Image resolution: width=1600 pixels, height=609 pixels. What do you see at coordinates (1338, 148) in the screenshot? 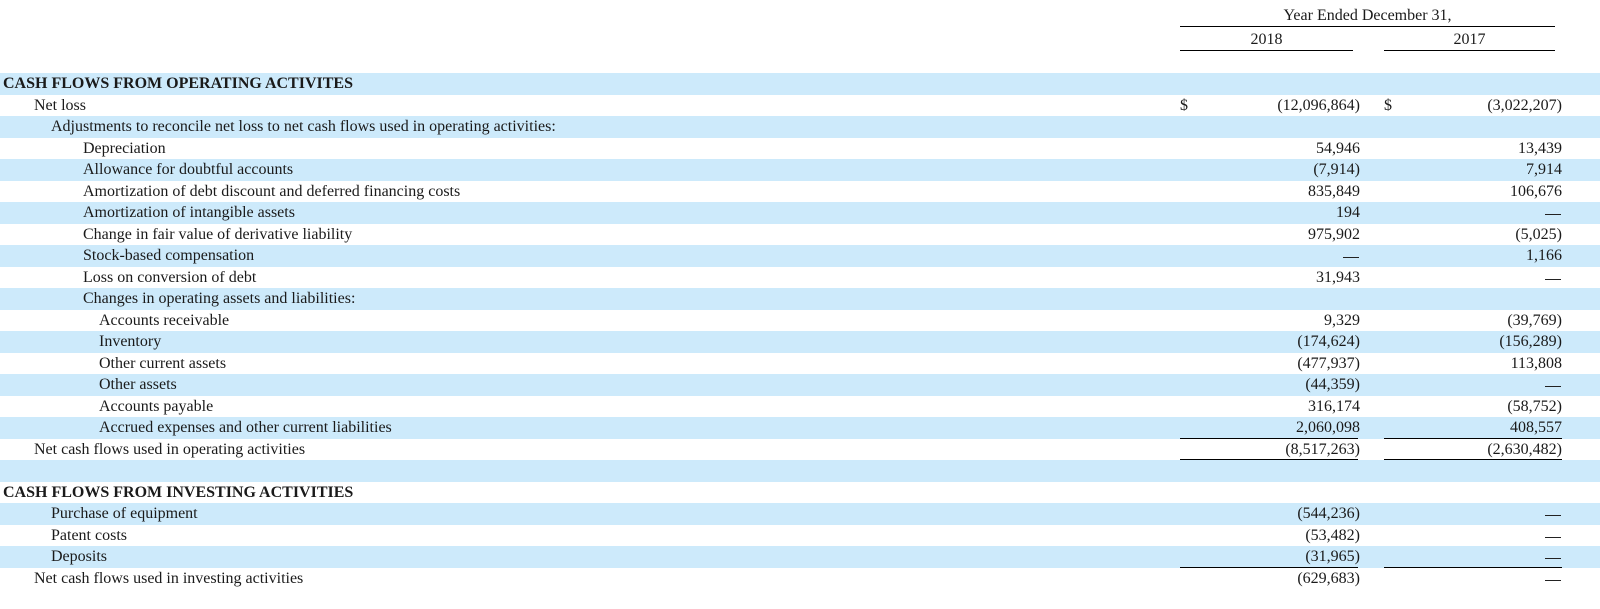
I see `value-2018: 54,946` at bounding box center [1338, 148].